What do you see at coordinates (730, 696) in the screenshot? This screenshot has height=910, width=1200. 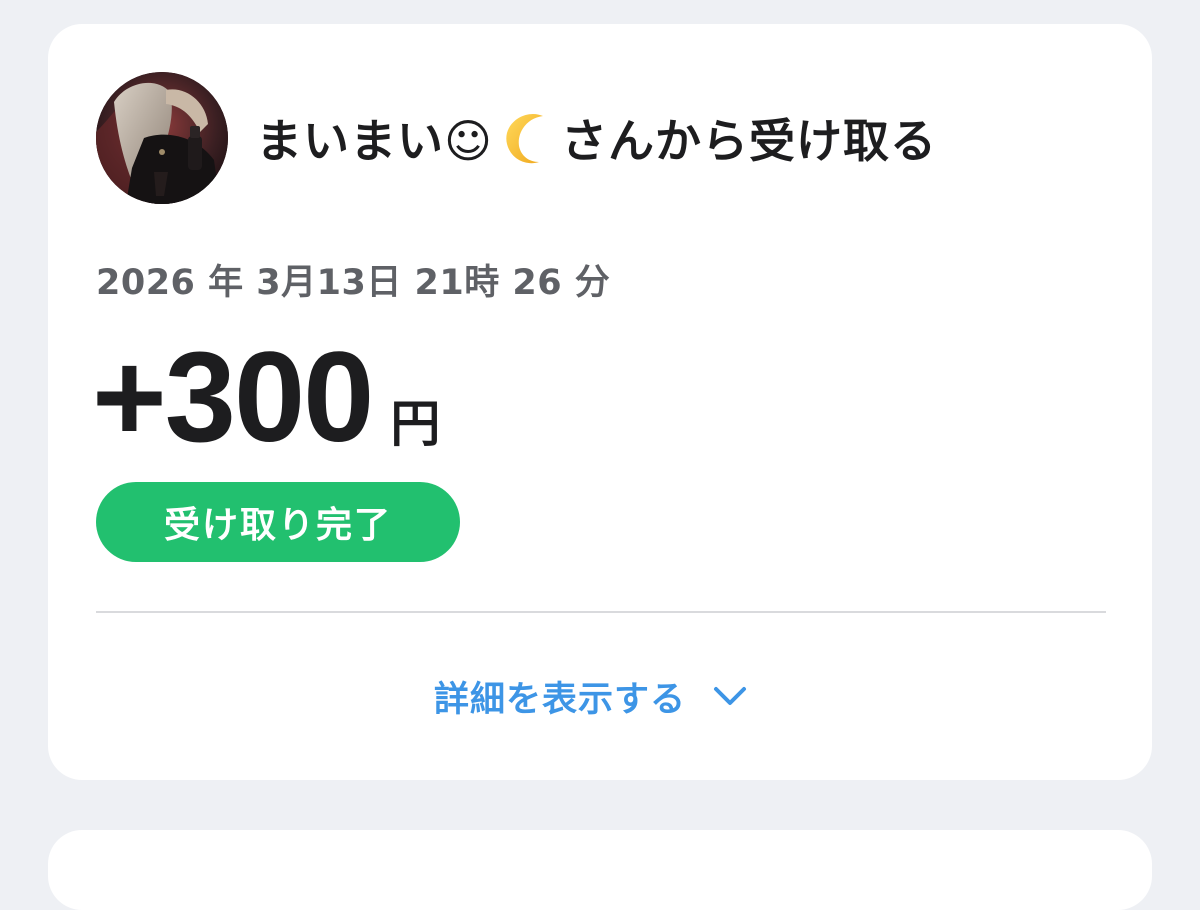 I see `chevron-down-icon` at bounding box center [730, 696].